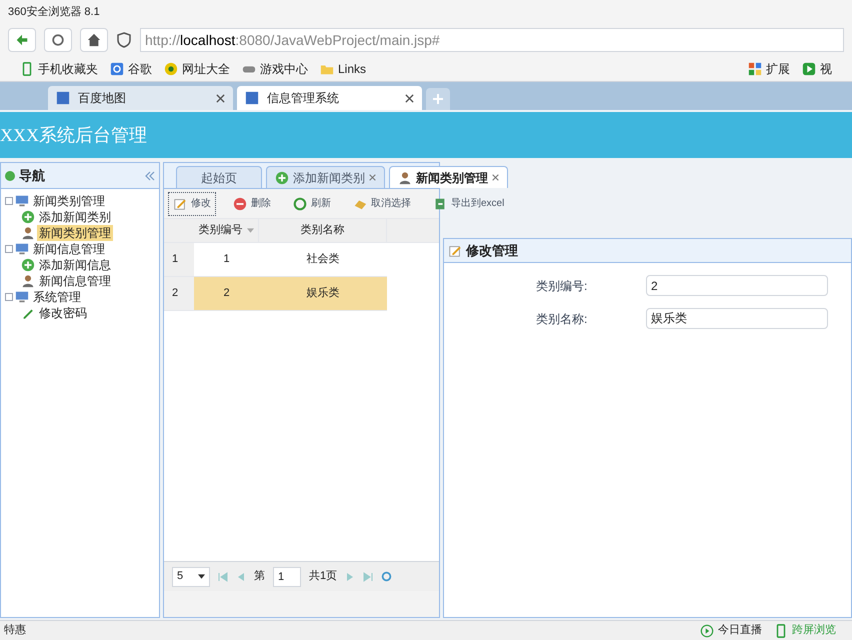  I want to click on table-row: 2 2 娱乐类, so click(301, 294).